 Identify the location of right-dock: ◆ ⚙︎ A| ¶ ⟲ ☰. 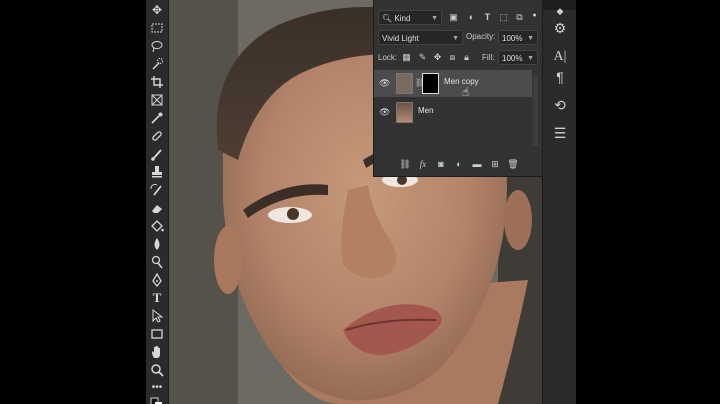
(559, 202).